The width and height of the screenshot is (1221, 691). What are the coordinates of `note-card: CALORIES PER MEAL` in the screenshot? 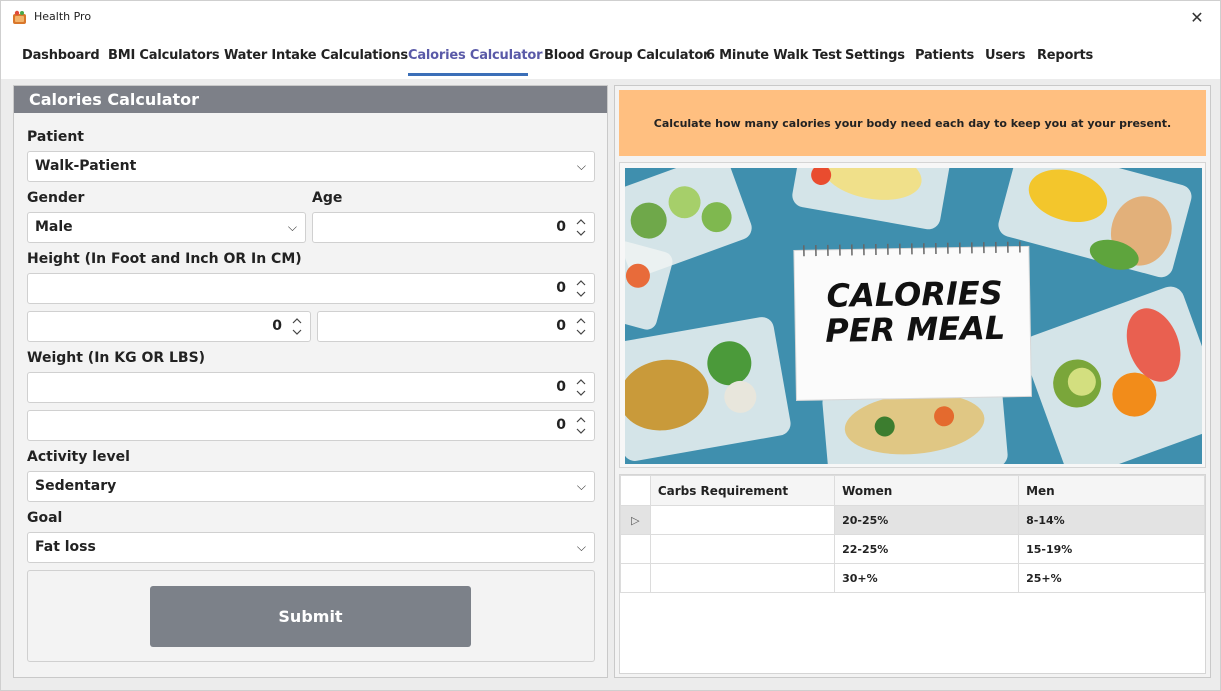 It's located at (912, 321).